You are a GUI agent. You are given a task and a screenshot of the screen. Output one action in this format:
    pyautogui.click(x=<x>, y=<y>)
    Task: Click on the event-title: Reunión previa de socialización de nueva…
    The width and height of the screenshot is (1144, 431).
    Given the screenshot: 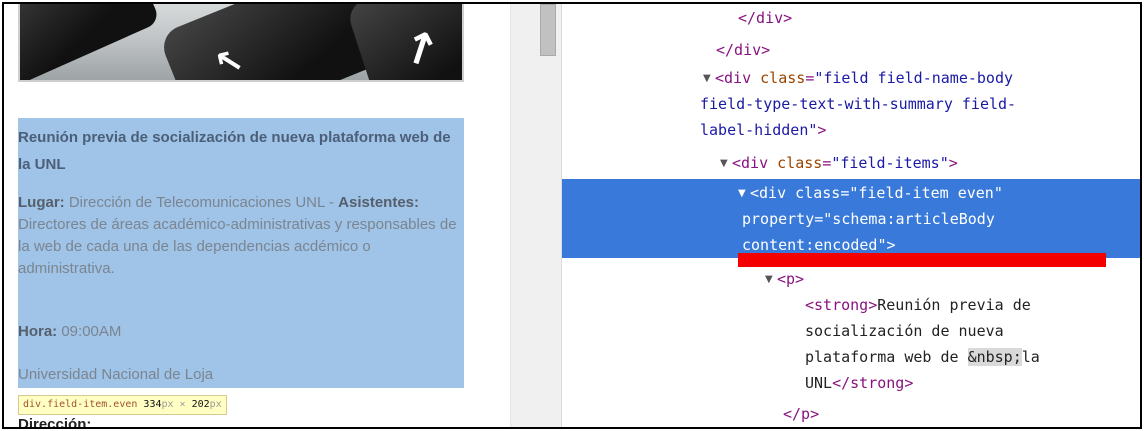 What is the action you would take?
    pyautogui.click(x=238, y=151)
    